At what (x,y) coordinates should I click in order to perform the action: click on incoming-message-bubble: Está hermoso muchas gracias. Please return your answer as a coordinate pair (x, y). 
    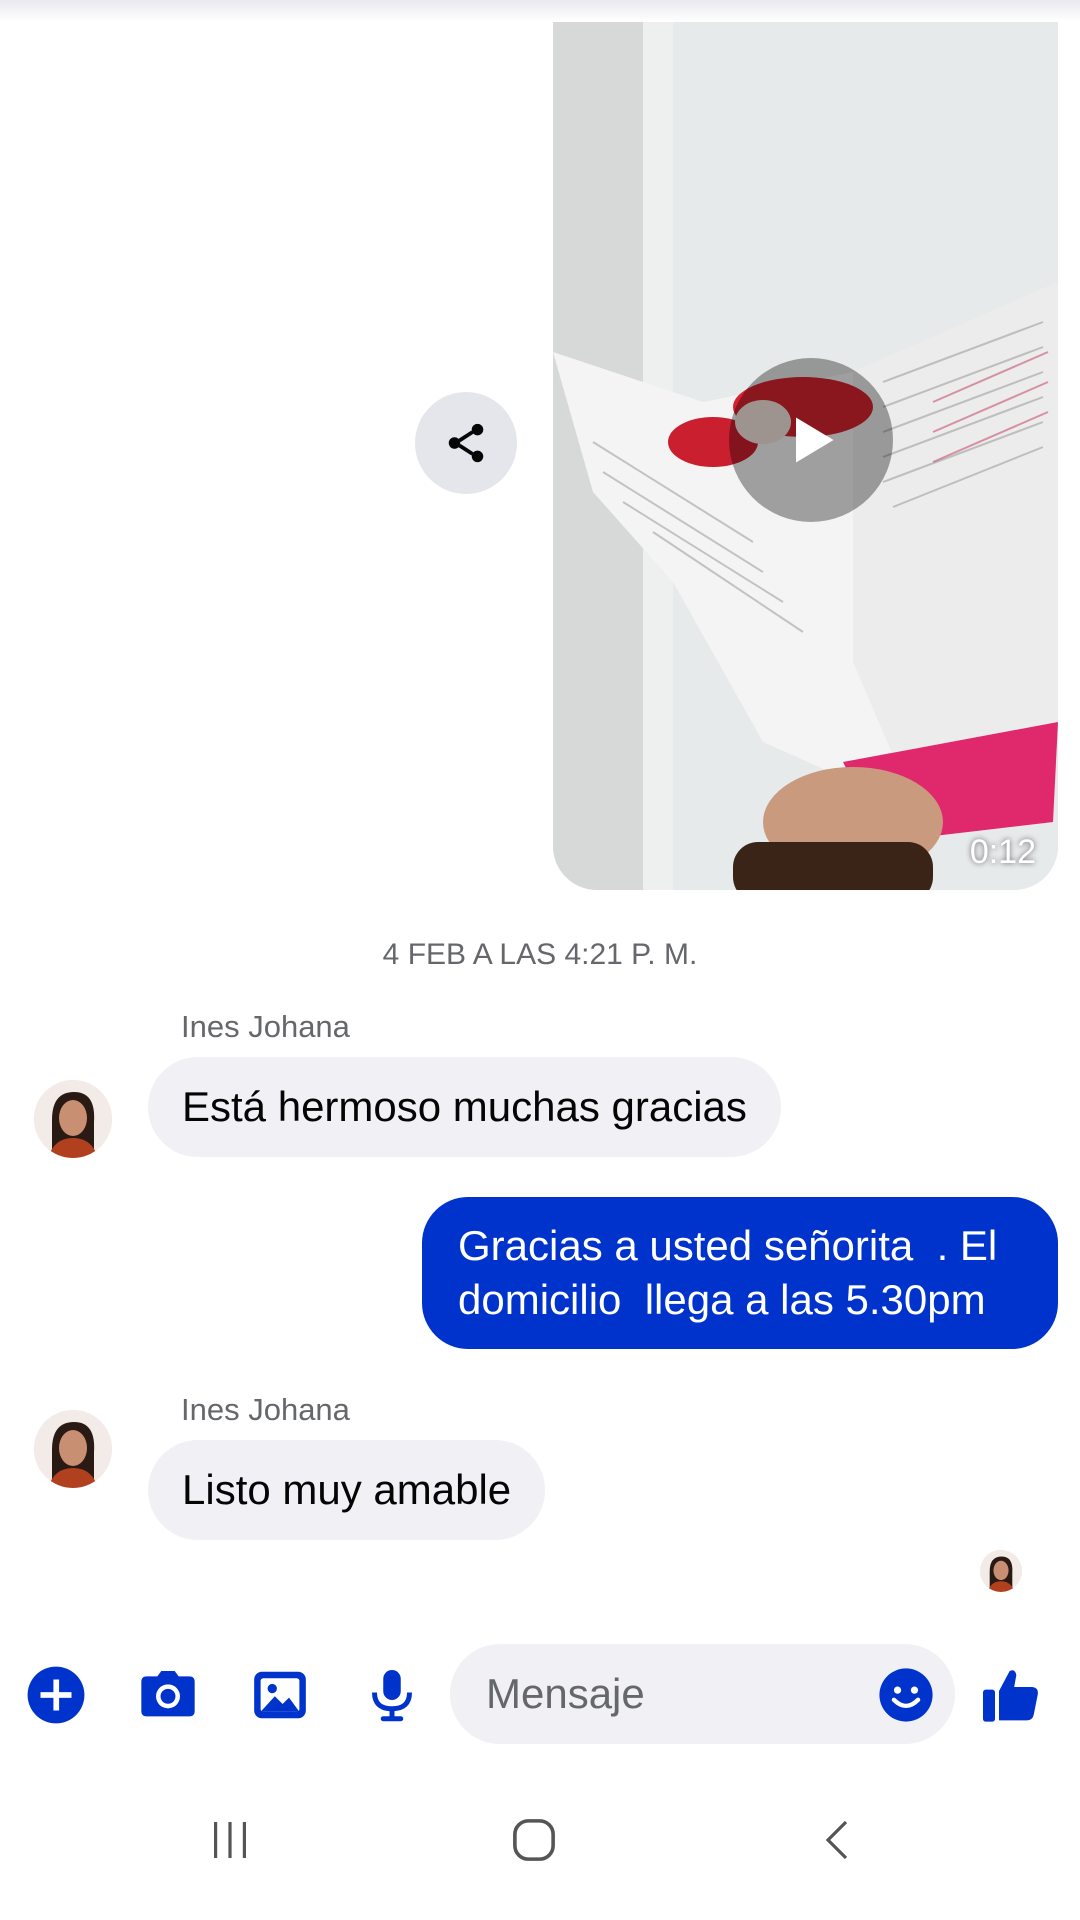
    Looking at the image, I should click on (464, 1107).